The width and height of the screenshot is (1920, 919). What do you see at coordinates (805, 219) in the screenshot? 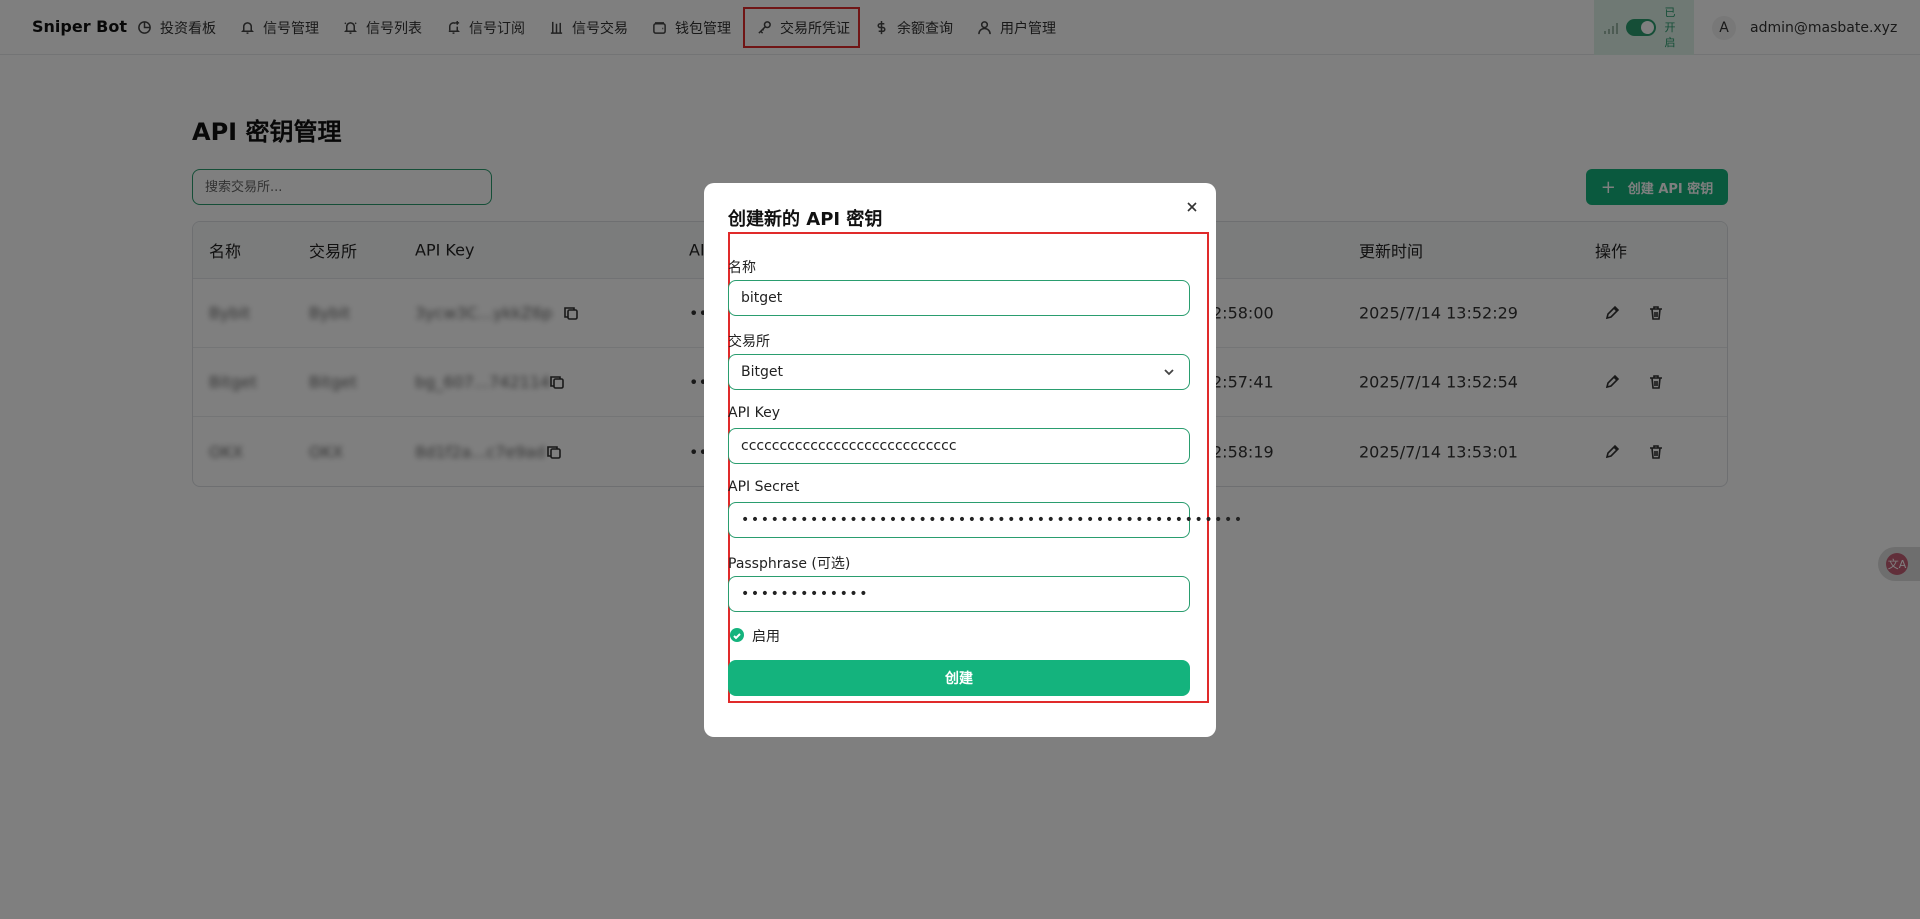
I see `dialog-title: 创建新的 API 密钥` at bounding box center [805, 219].